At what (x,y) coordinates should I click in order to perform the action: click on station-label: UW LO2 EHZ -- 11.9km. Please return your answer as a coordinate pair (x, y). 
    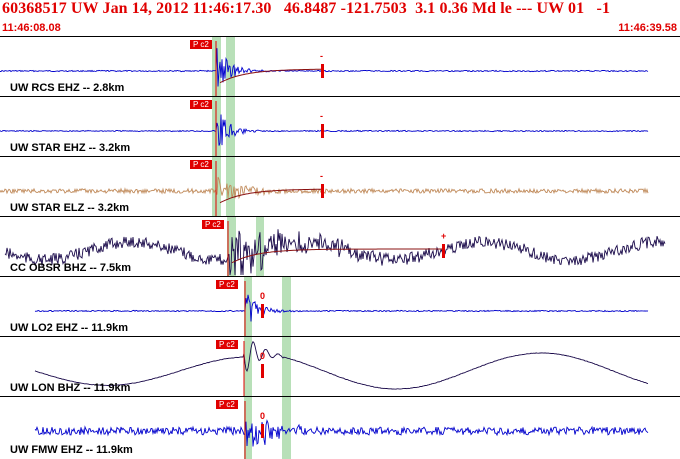
    Looking at the image, I should click on (69, 328).